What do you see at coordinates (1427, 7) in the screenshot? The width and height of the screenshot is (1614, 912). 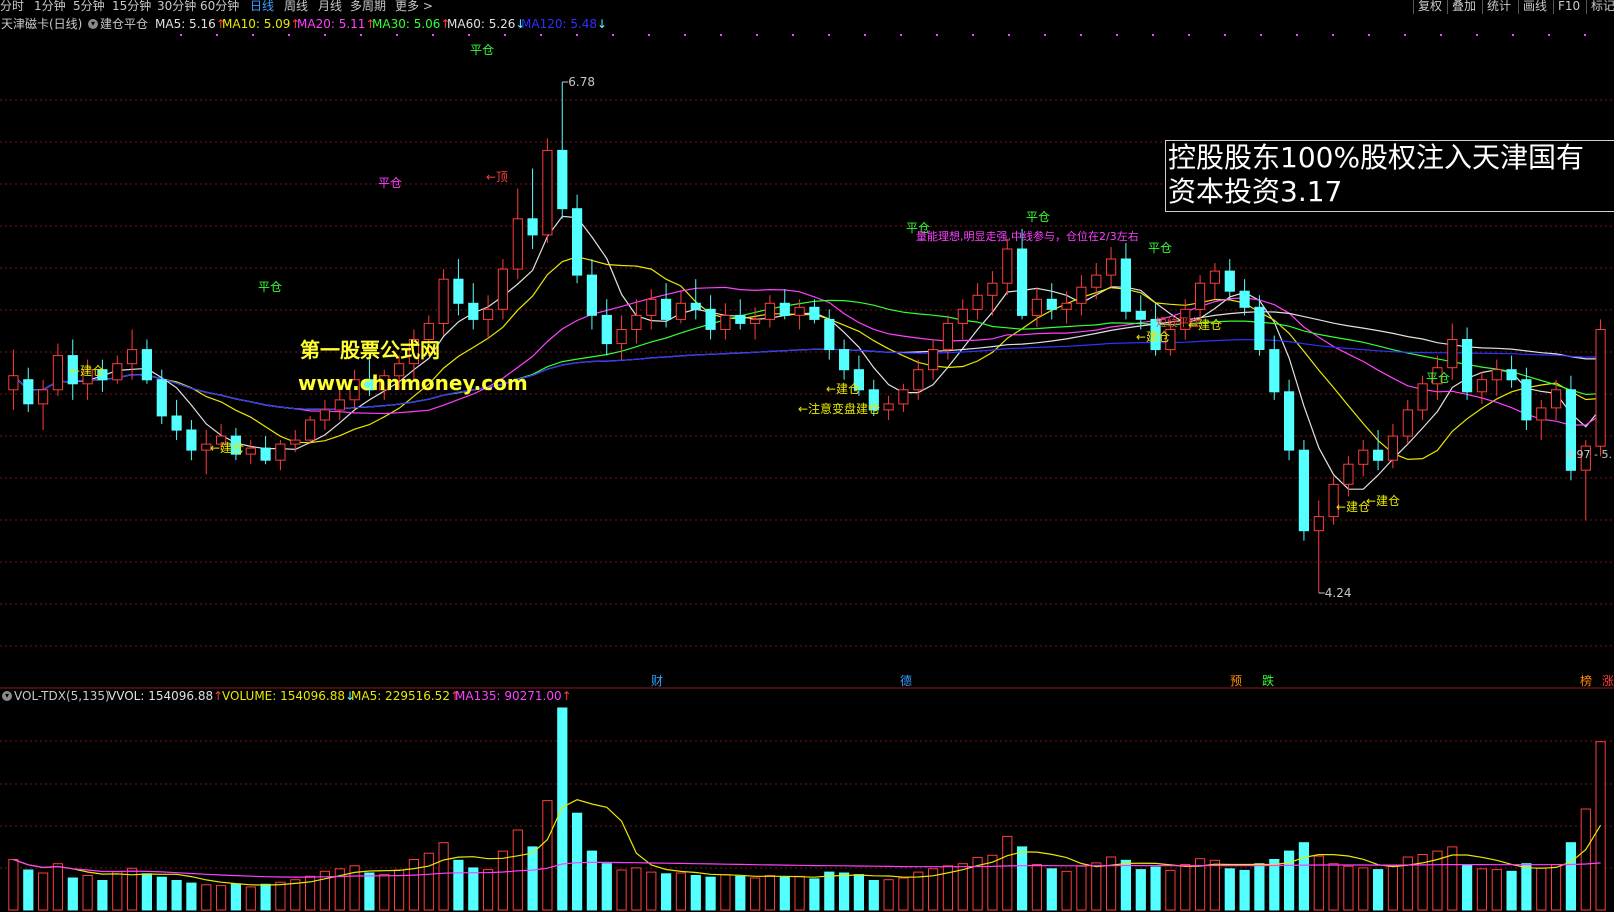 I see `tool-button-0: 复权` at bounding box center [1427, 7].